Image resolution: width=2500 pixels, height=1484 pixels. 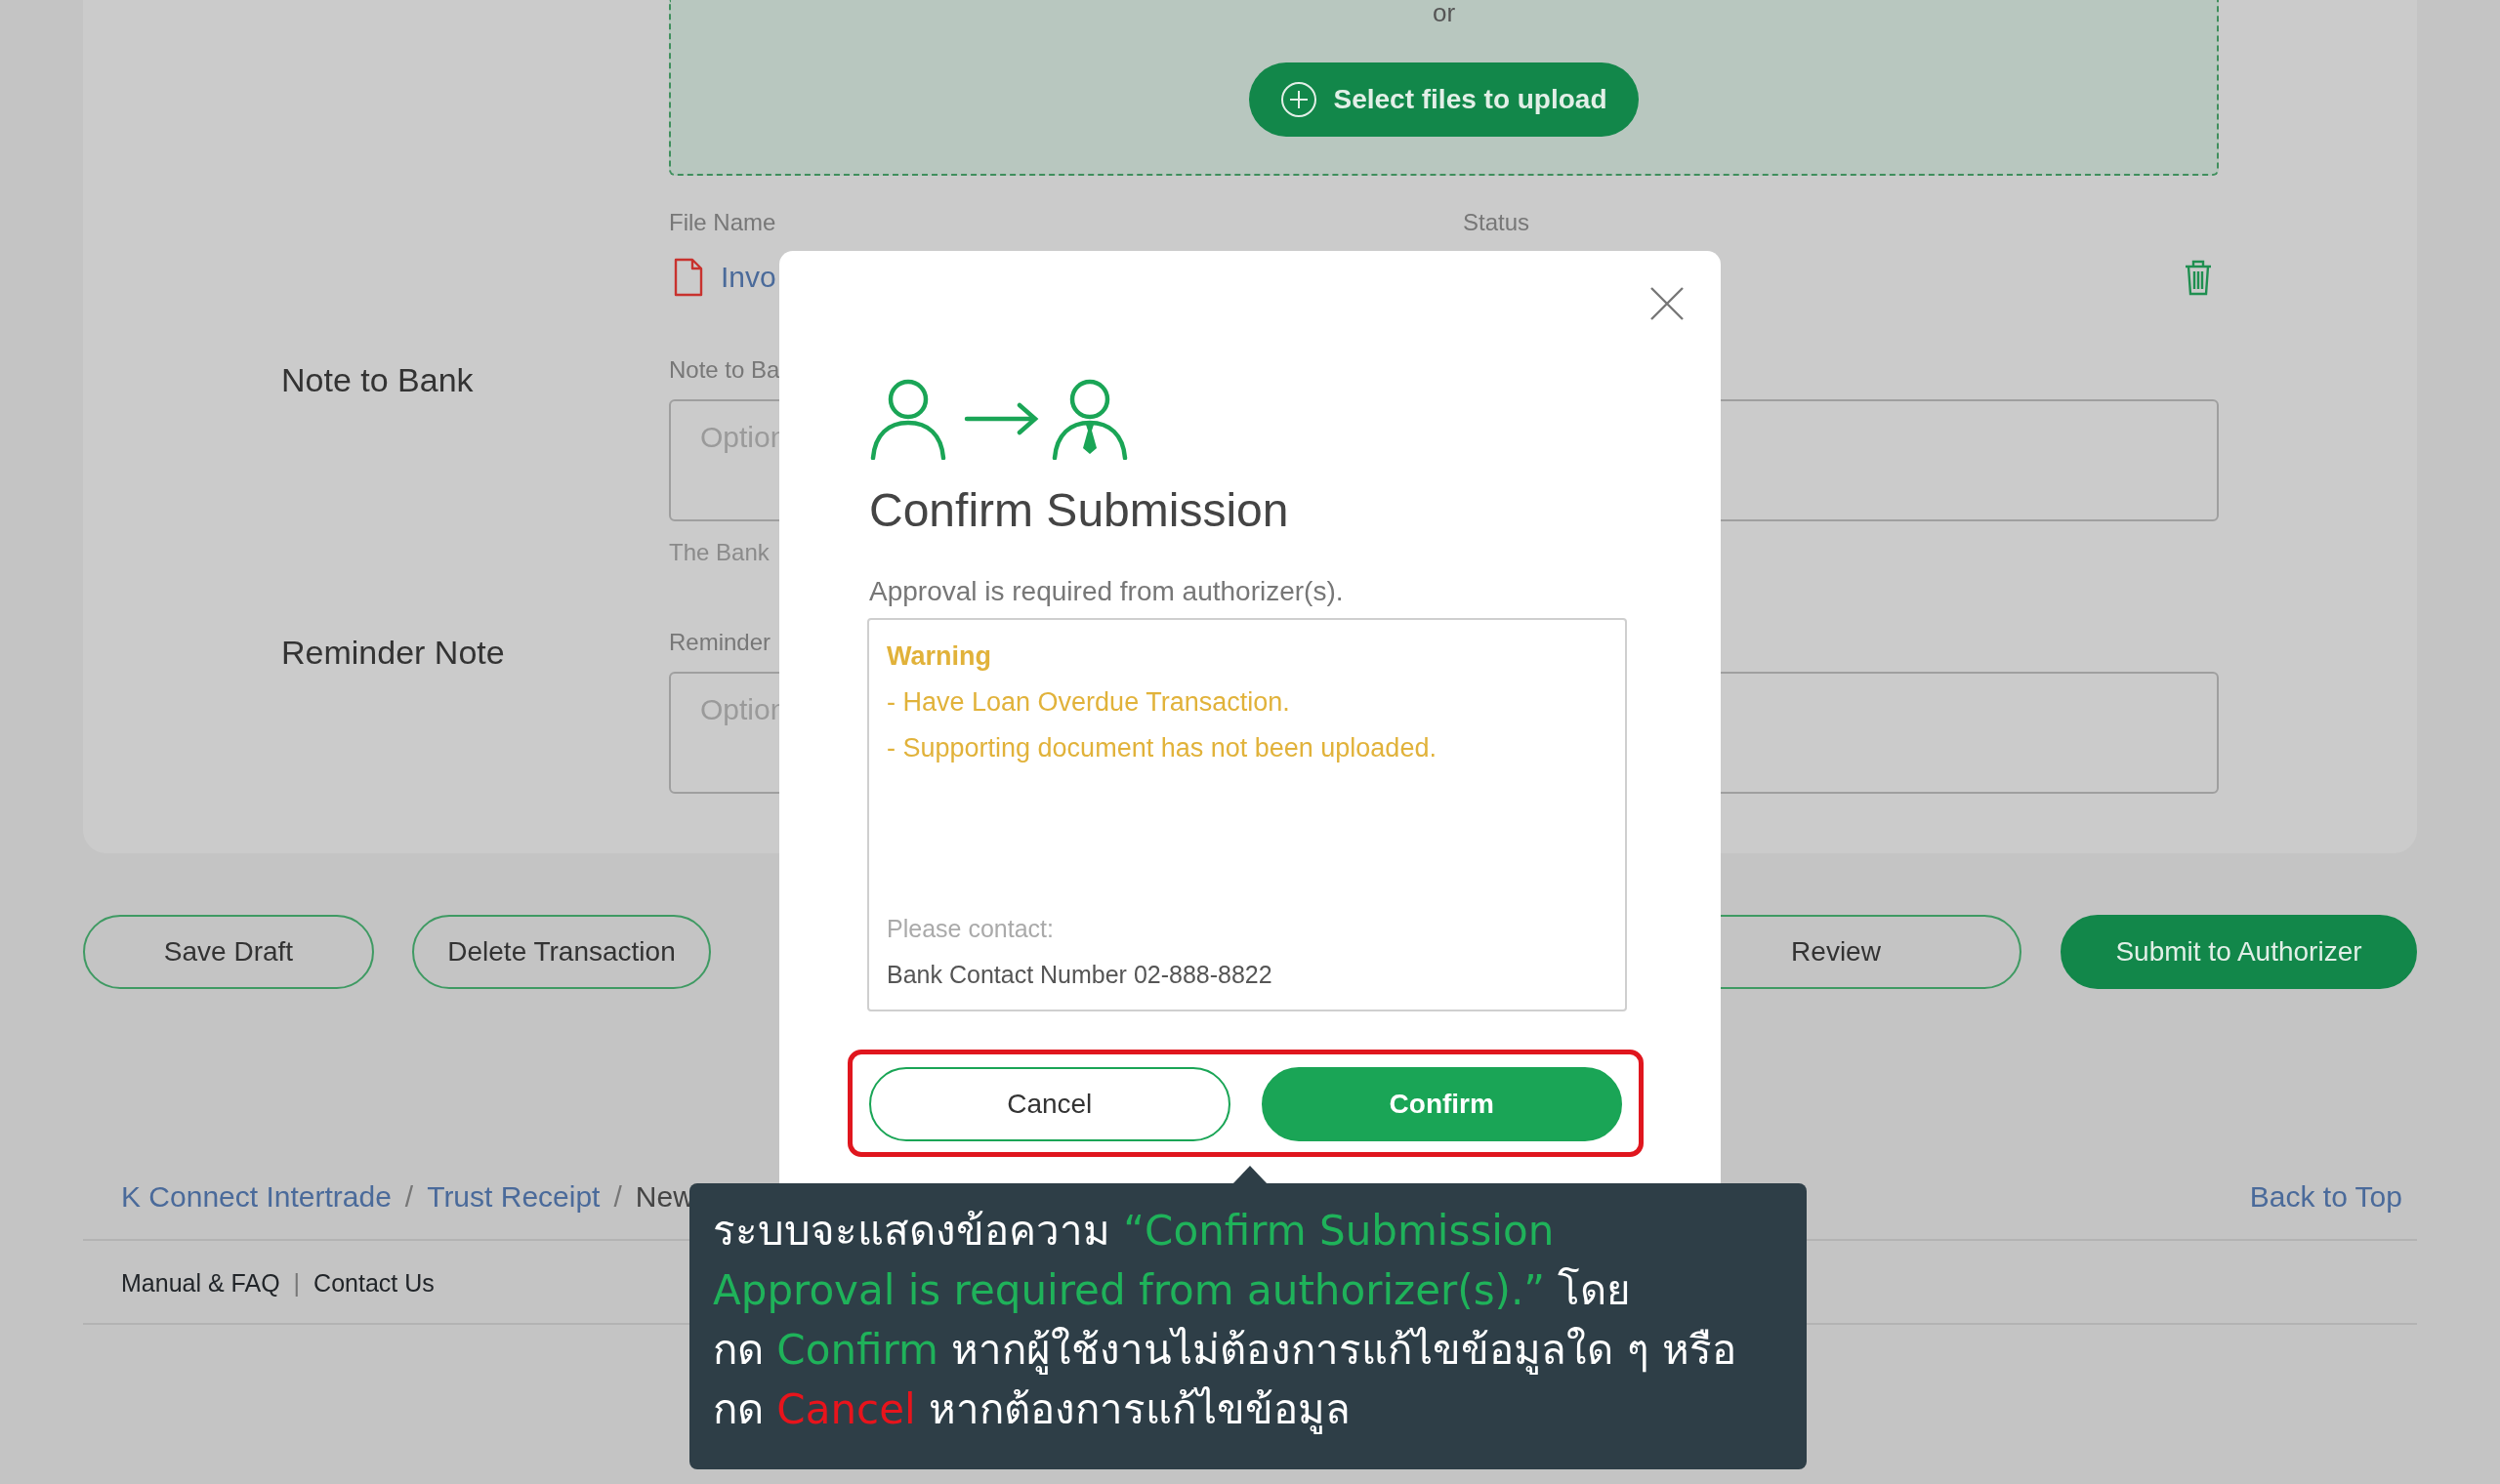 I want to click on action-button: Submit to Authorizer, so click(x=2239, y=952).